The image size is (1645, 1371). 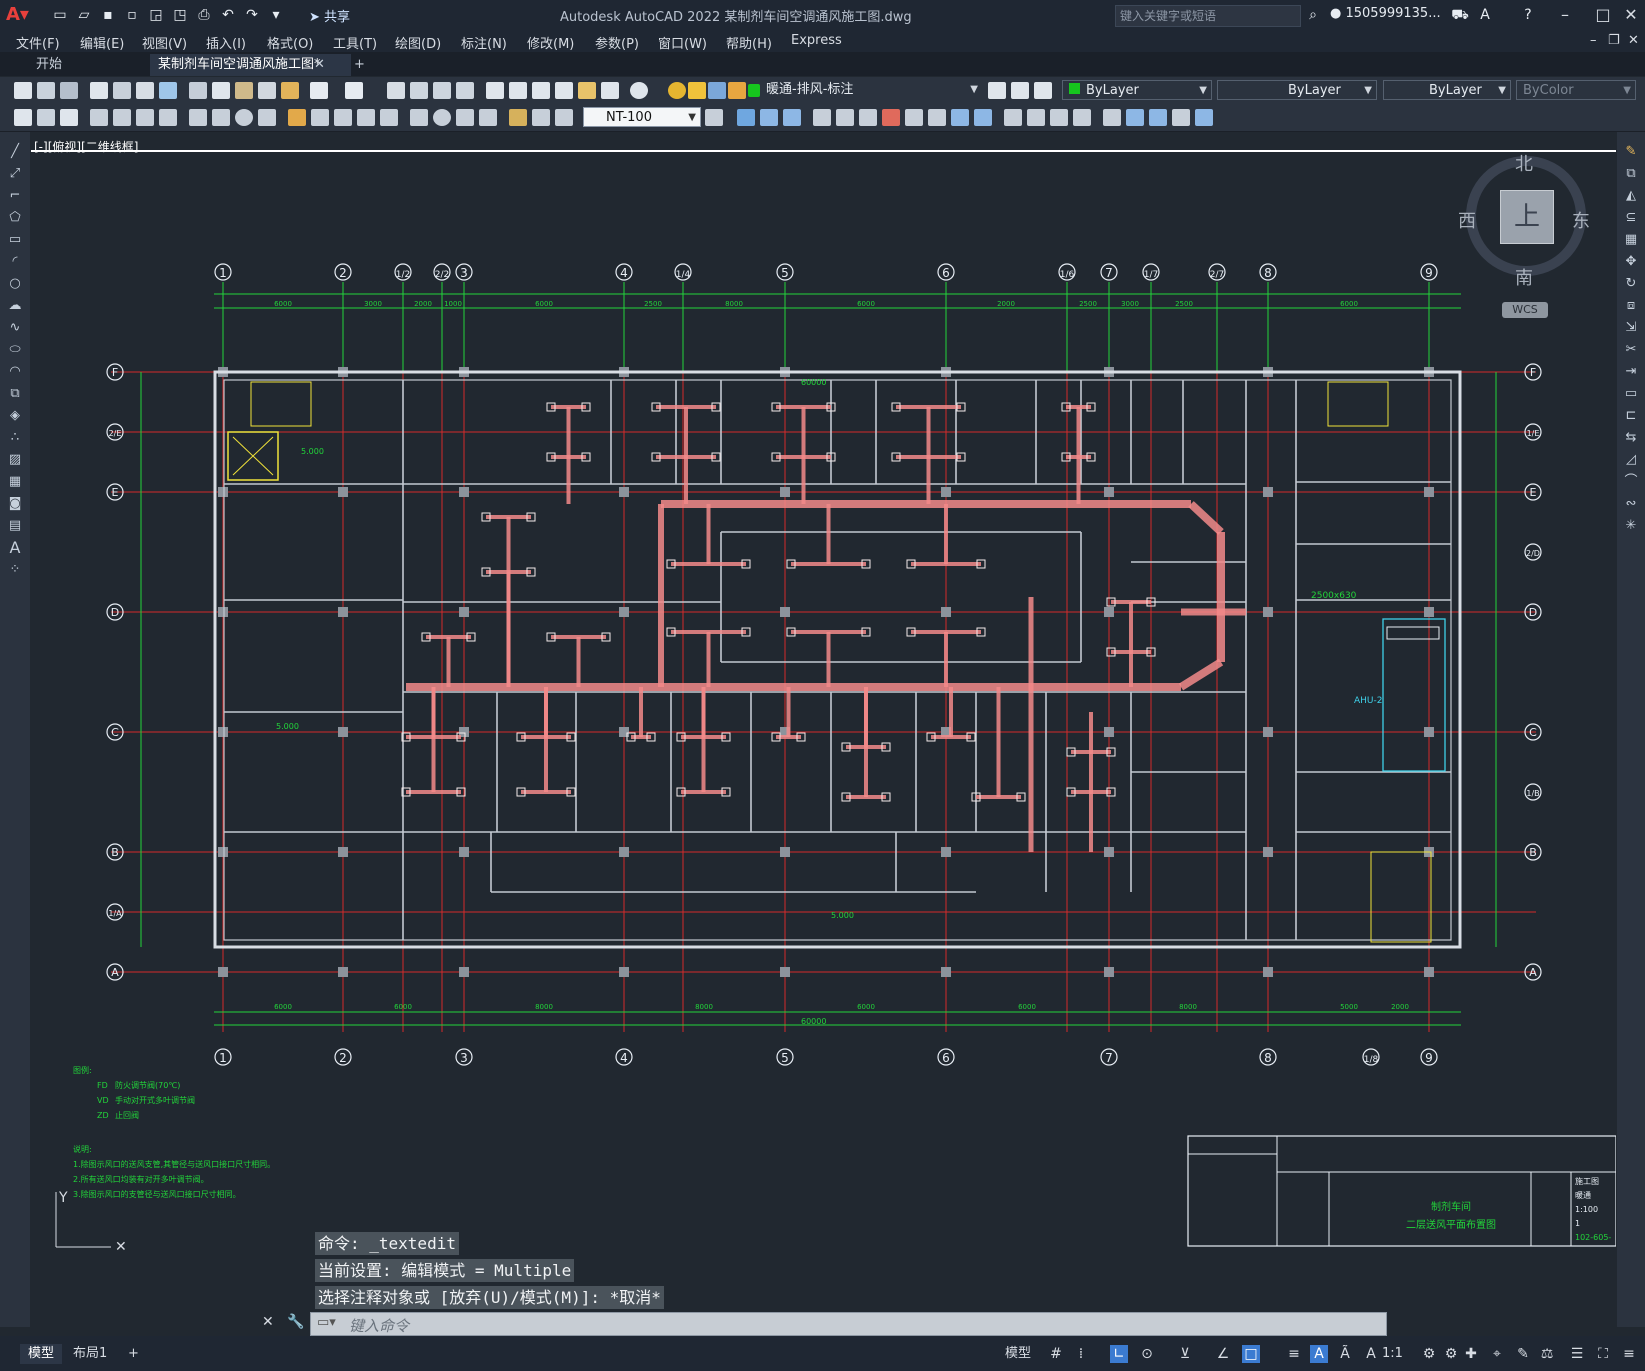 I want to click on menu-parametric: 参数(P), so click(x=617, y=42).